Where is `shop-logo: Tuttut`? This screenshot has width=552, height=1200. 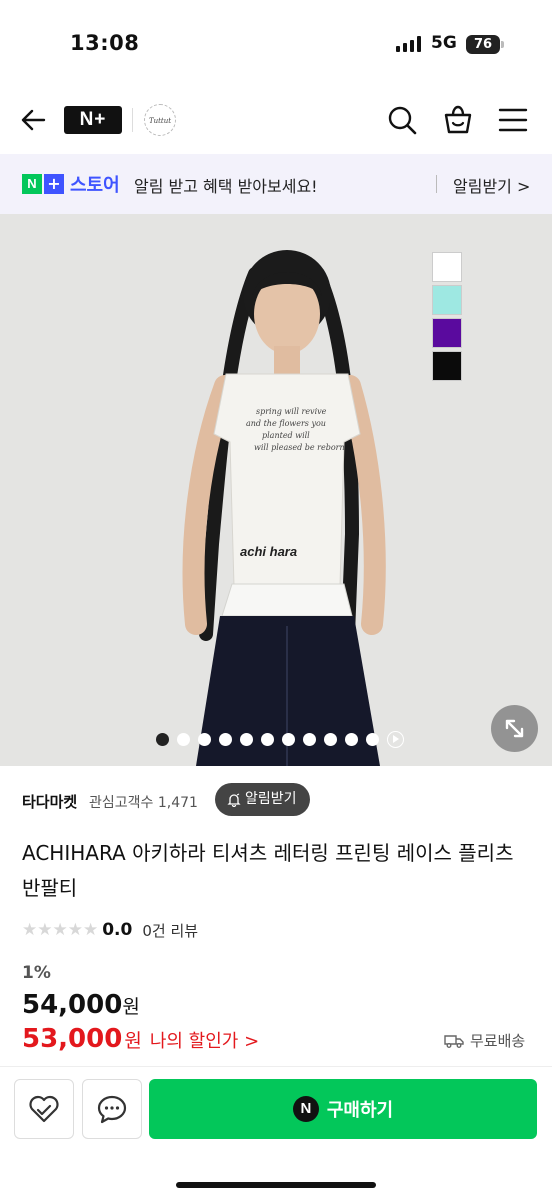
shop-logo: Tuttut is located at coordinates (160, 120).